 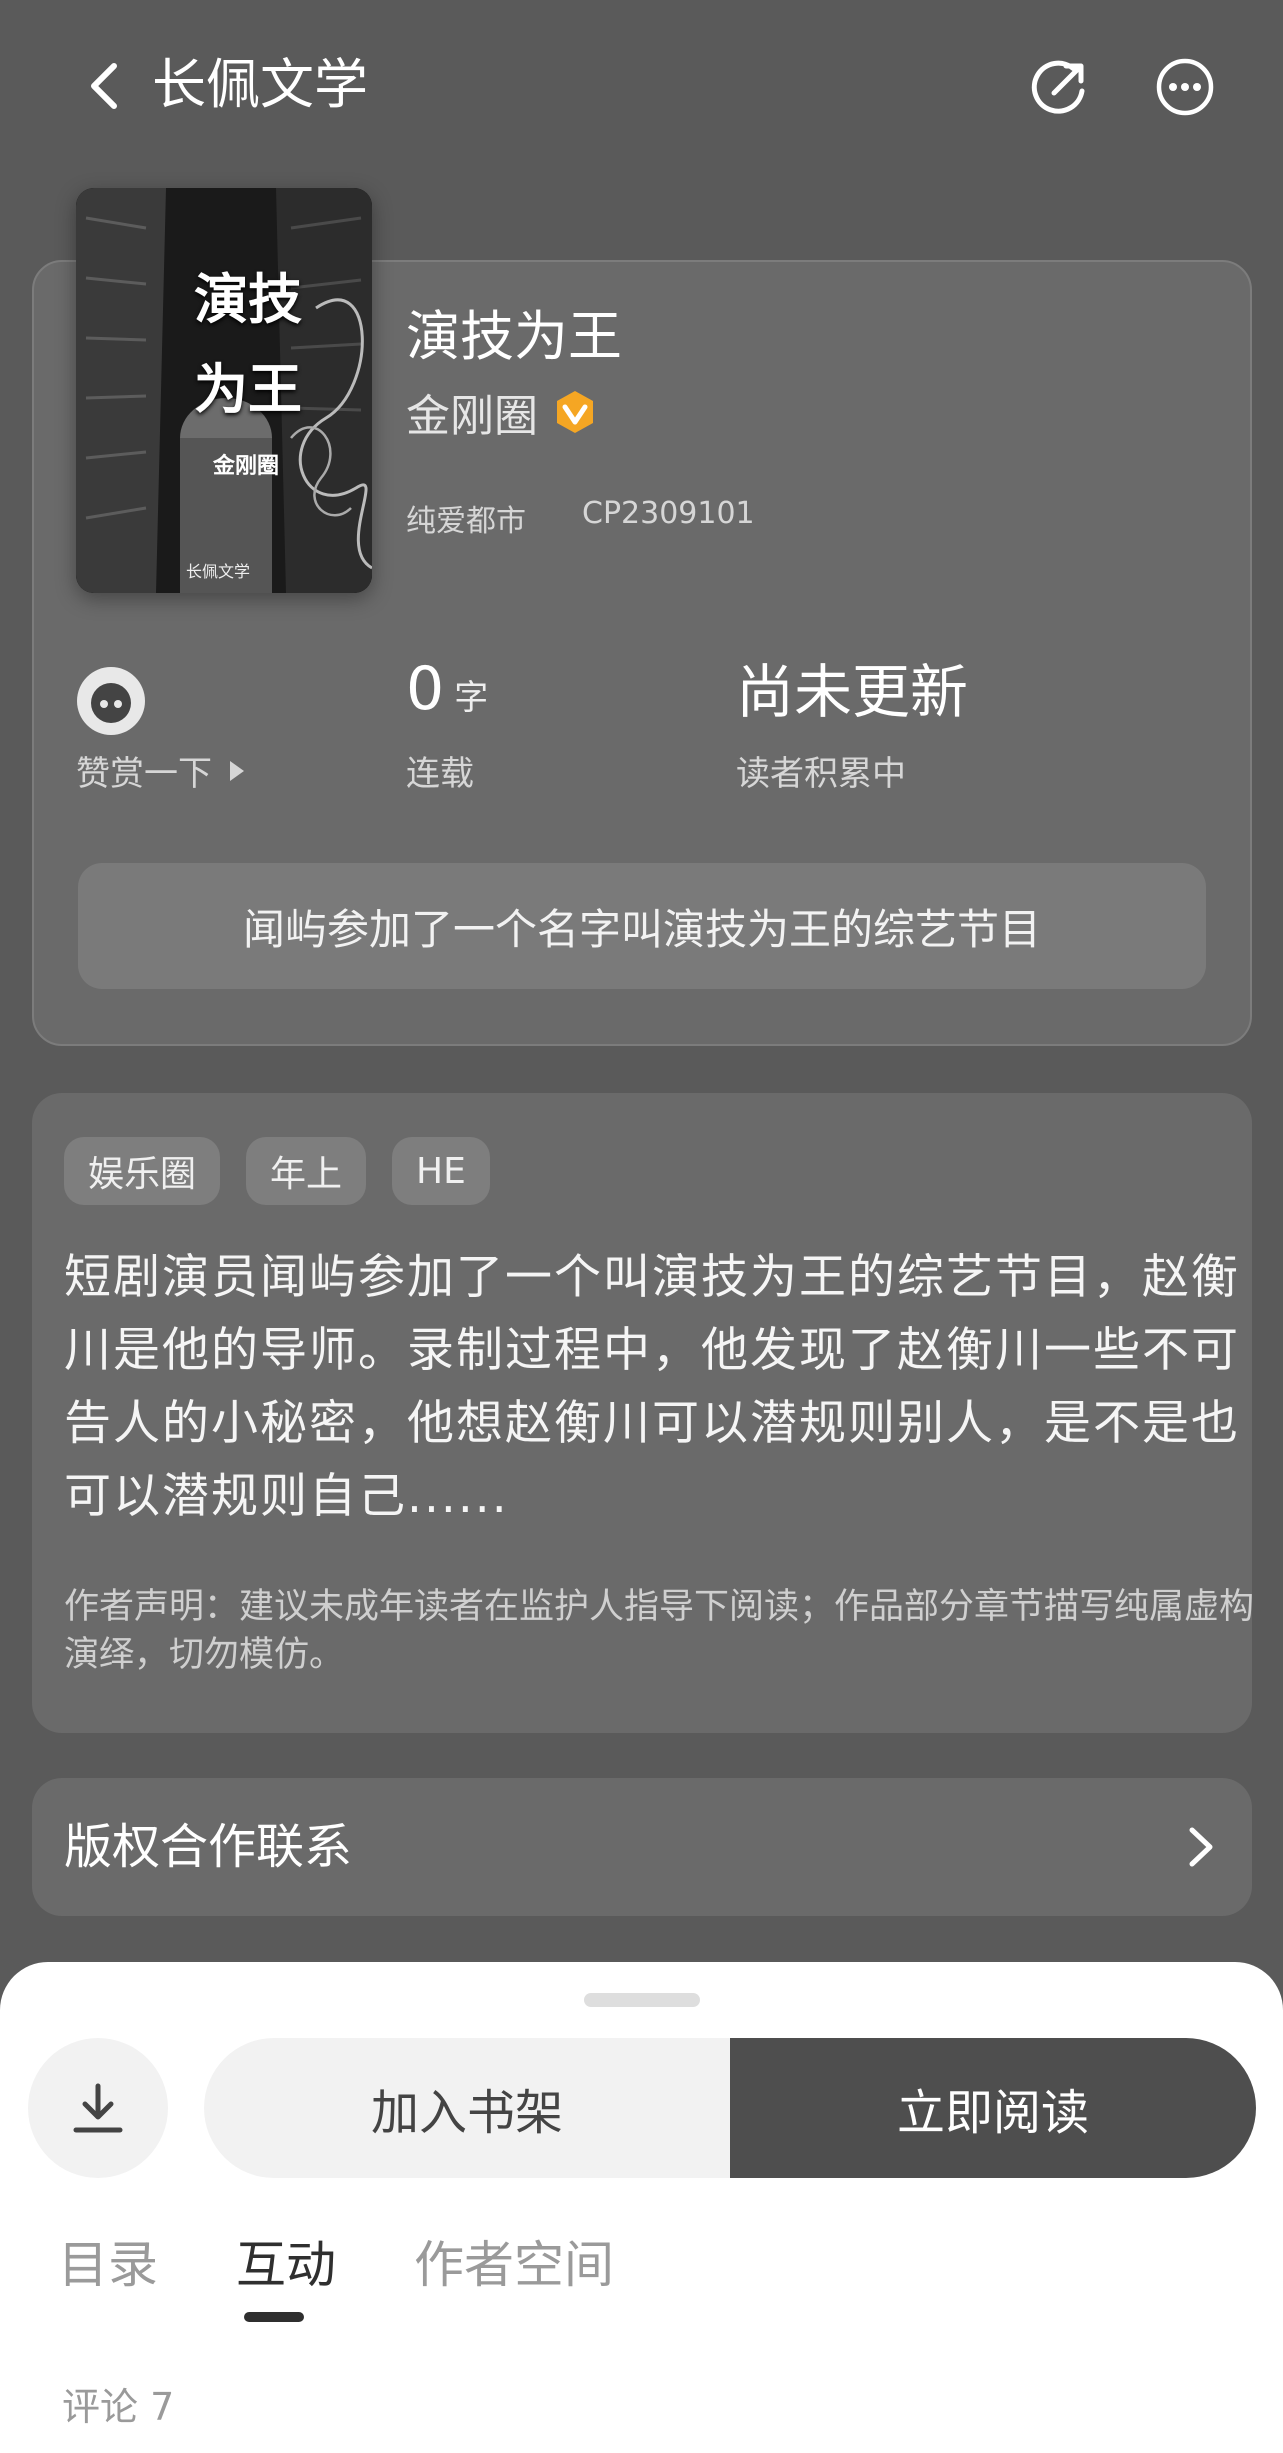 What do you see at coordinates (471, 698) in the screenshot?
I see `word-count-unit: 字` at bounding box center [471, 698].